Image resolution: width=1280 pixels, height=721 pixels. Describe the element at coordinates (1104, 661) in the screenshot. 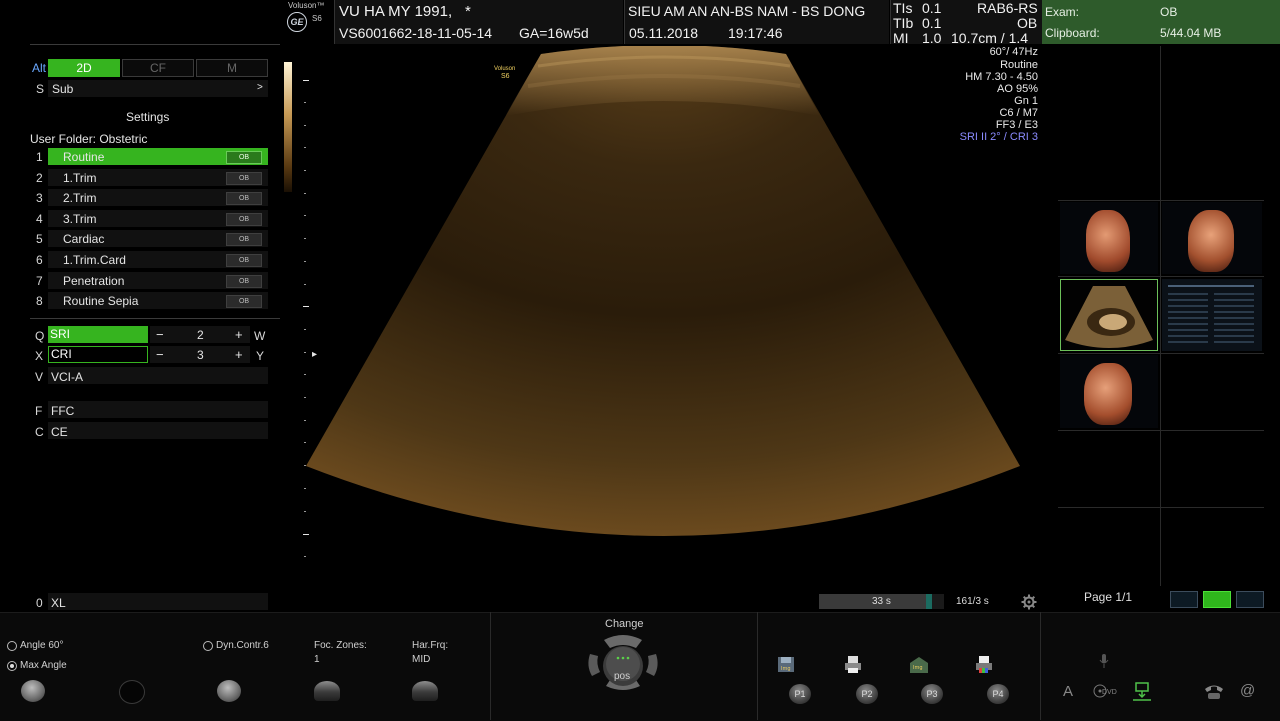

I see `microphone-icon` at that location.